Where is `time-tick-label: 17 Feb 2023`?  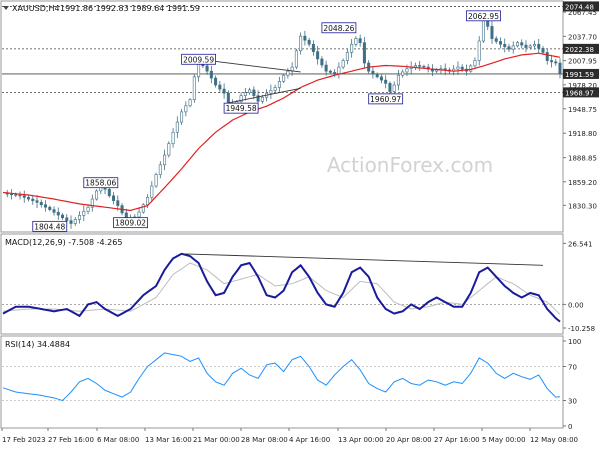
time-tick-label: 17 Feb 2023 is located at coordinates (24, 440).